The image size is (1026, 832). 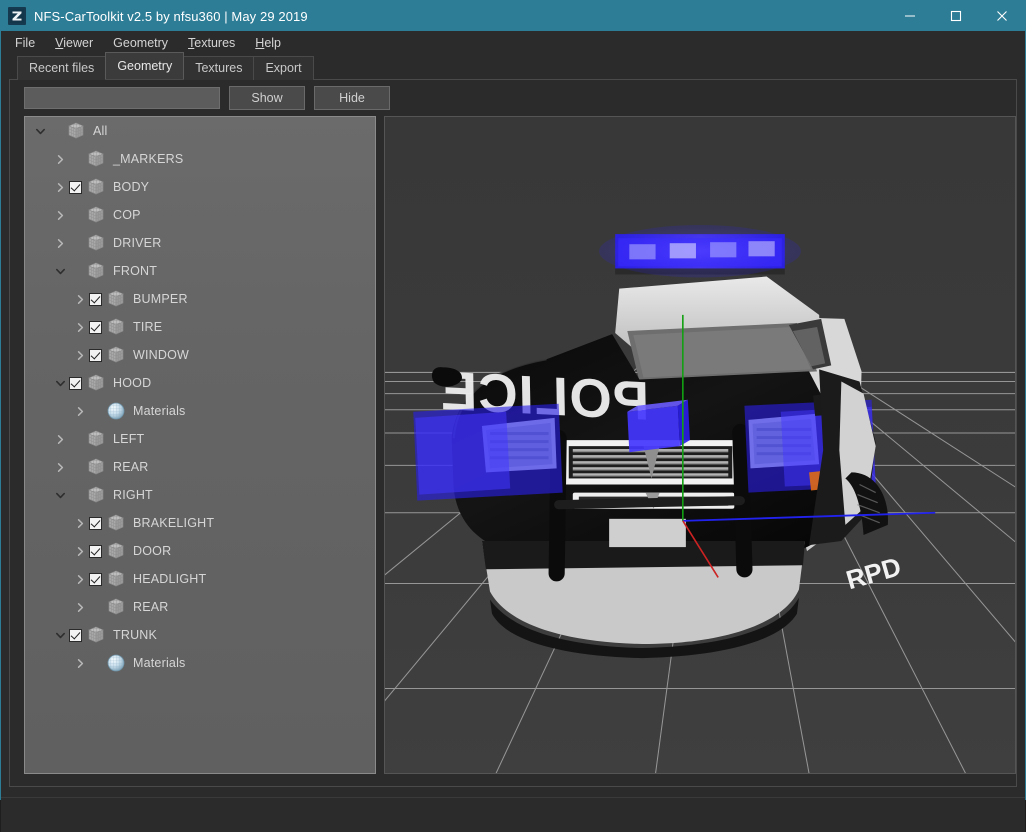 What do you see at coordinates (200, 439) in the screenshot?
I see `tree-item-left: LEFT` at bounding box center [200, 439].